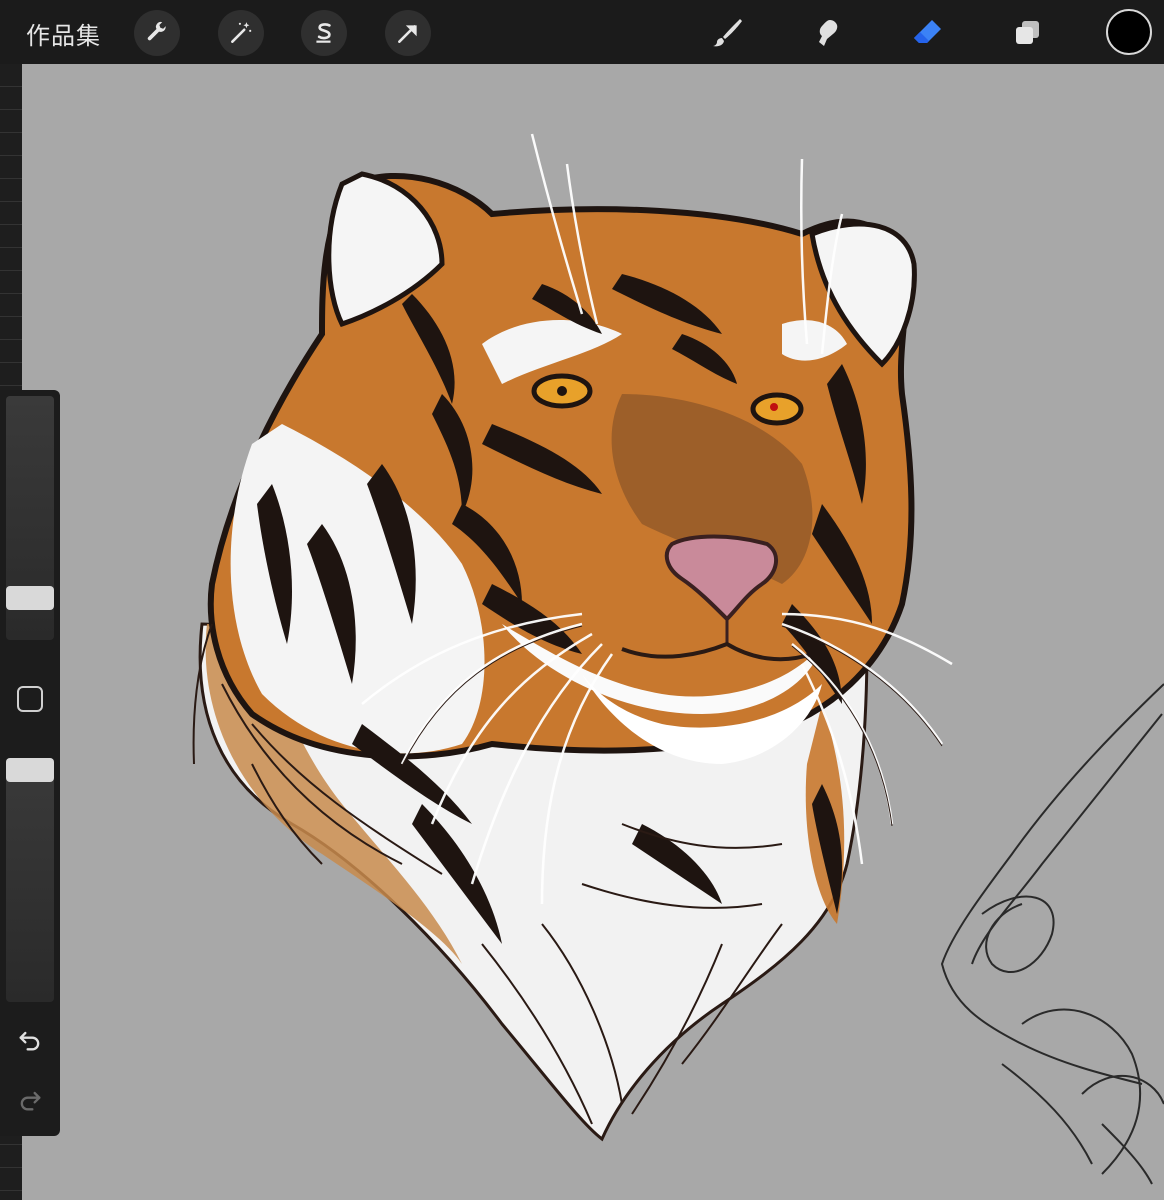  Describe the element at coordinates (30, 699) in the screenshot. I see `modify-button` at that location.